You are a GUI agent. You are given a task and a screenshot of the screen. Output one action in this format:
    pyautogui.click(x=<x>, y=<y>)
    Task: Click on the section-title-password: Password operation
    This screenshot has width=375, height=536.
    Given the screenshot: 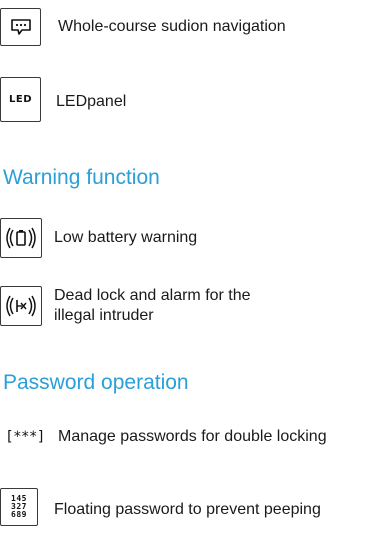 What is the action you would take?
    pyautogui.click(x=96, y=382)
    